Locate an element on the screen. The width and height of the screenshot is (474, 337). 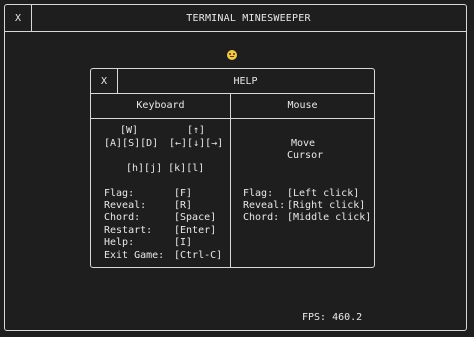
wasd-row-keys: [A][S][D] is located at coordinates (131, 143).